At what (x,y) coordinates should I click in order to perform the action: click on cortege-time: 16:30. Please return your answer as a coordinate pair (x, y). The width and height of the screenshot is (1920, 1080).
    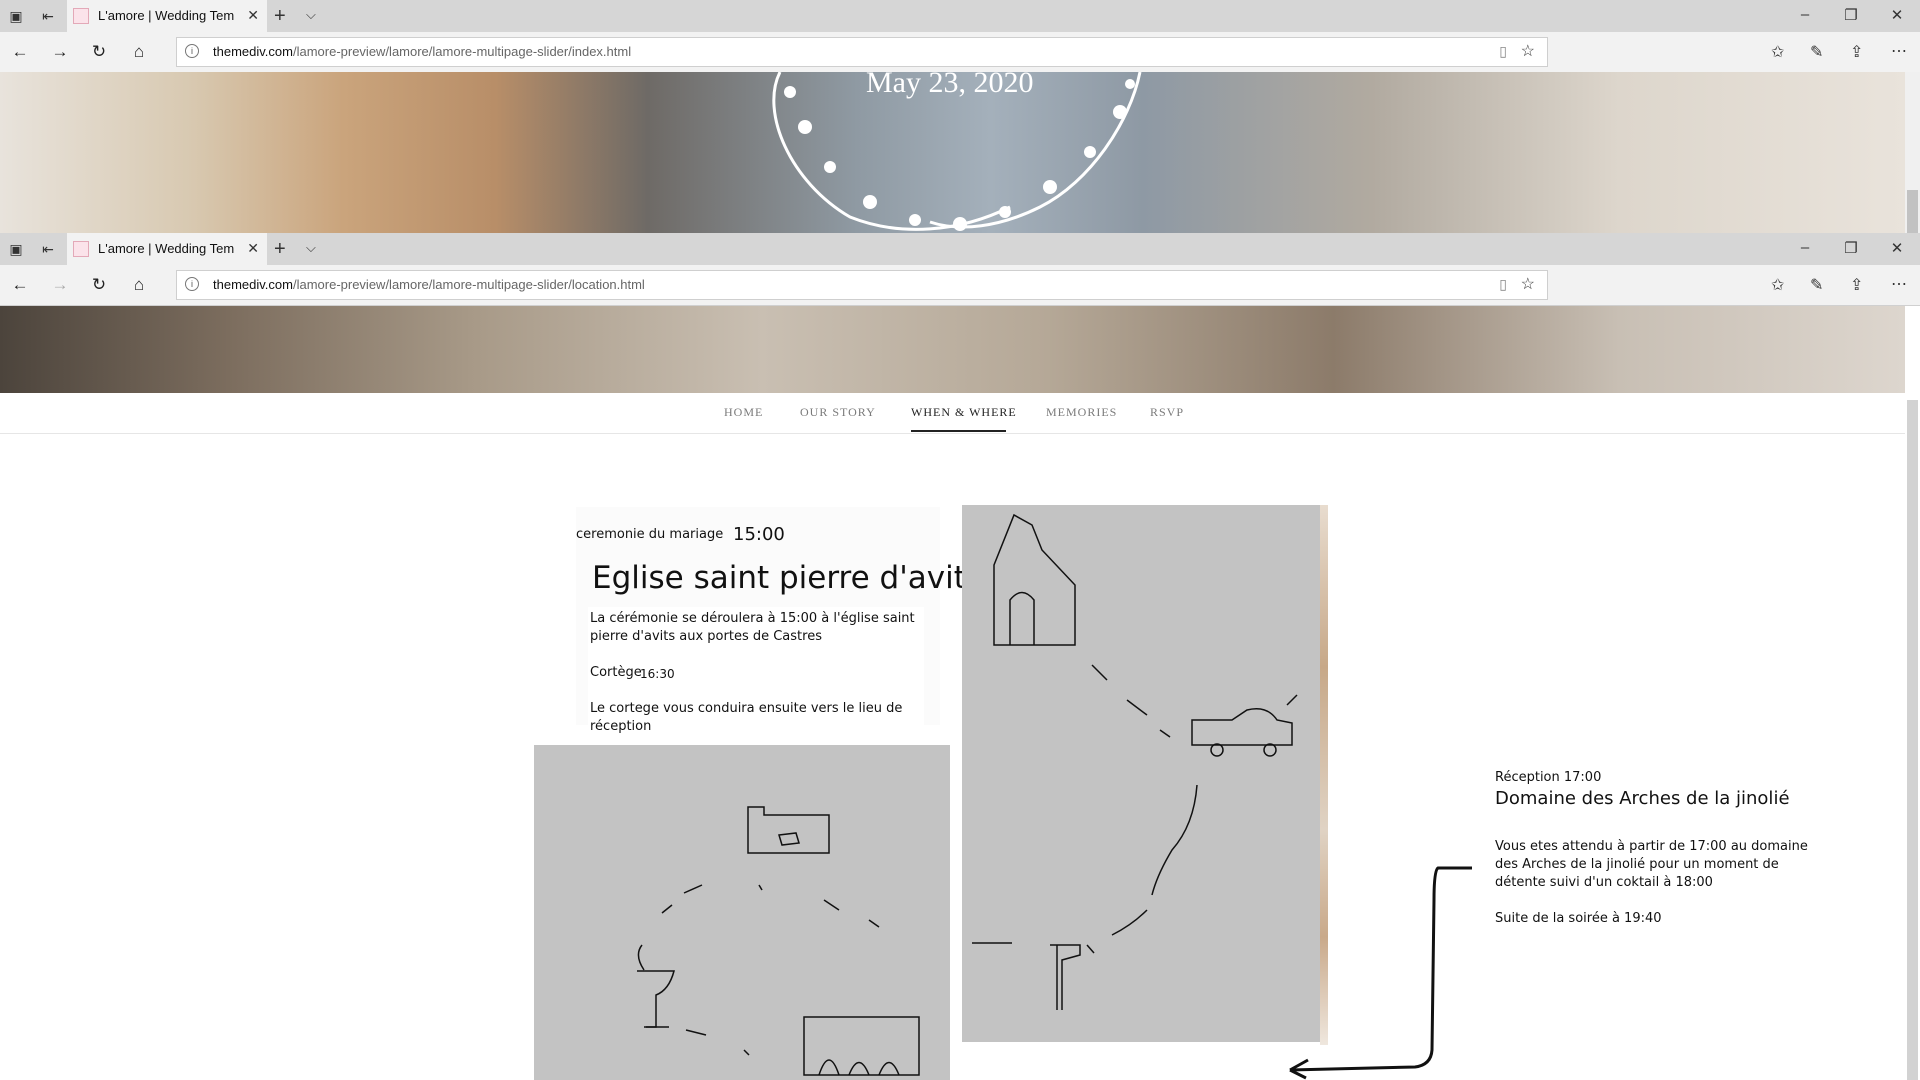
    Looking at the image, I should click on (657, 674).